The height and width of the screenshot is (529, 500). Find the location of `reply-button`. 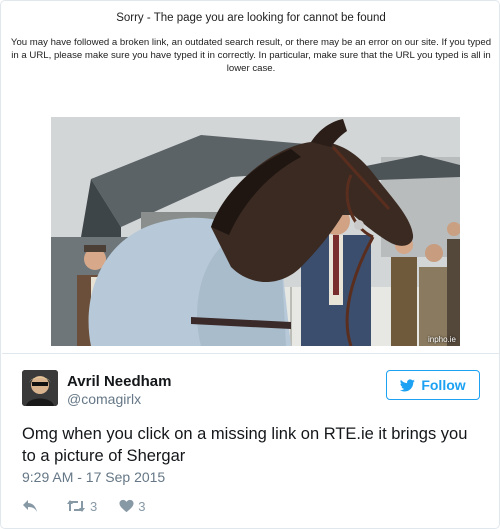

reply-button is located at coordinates (30, 506).